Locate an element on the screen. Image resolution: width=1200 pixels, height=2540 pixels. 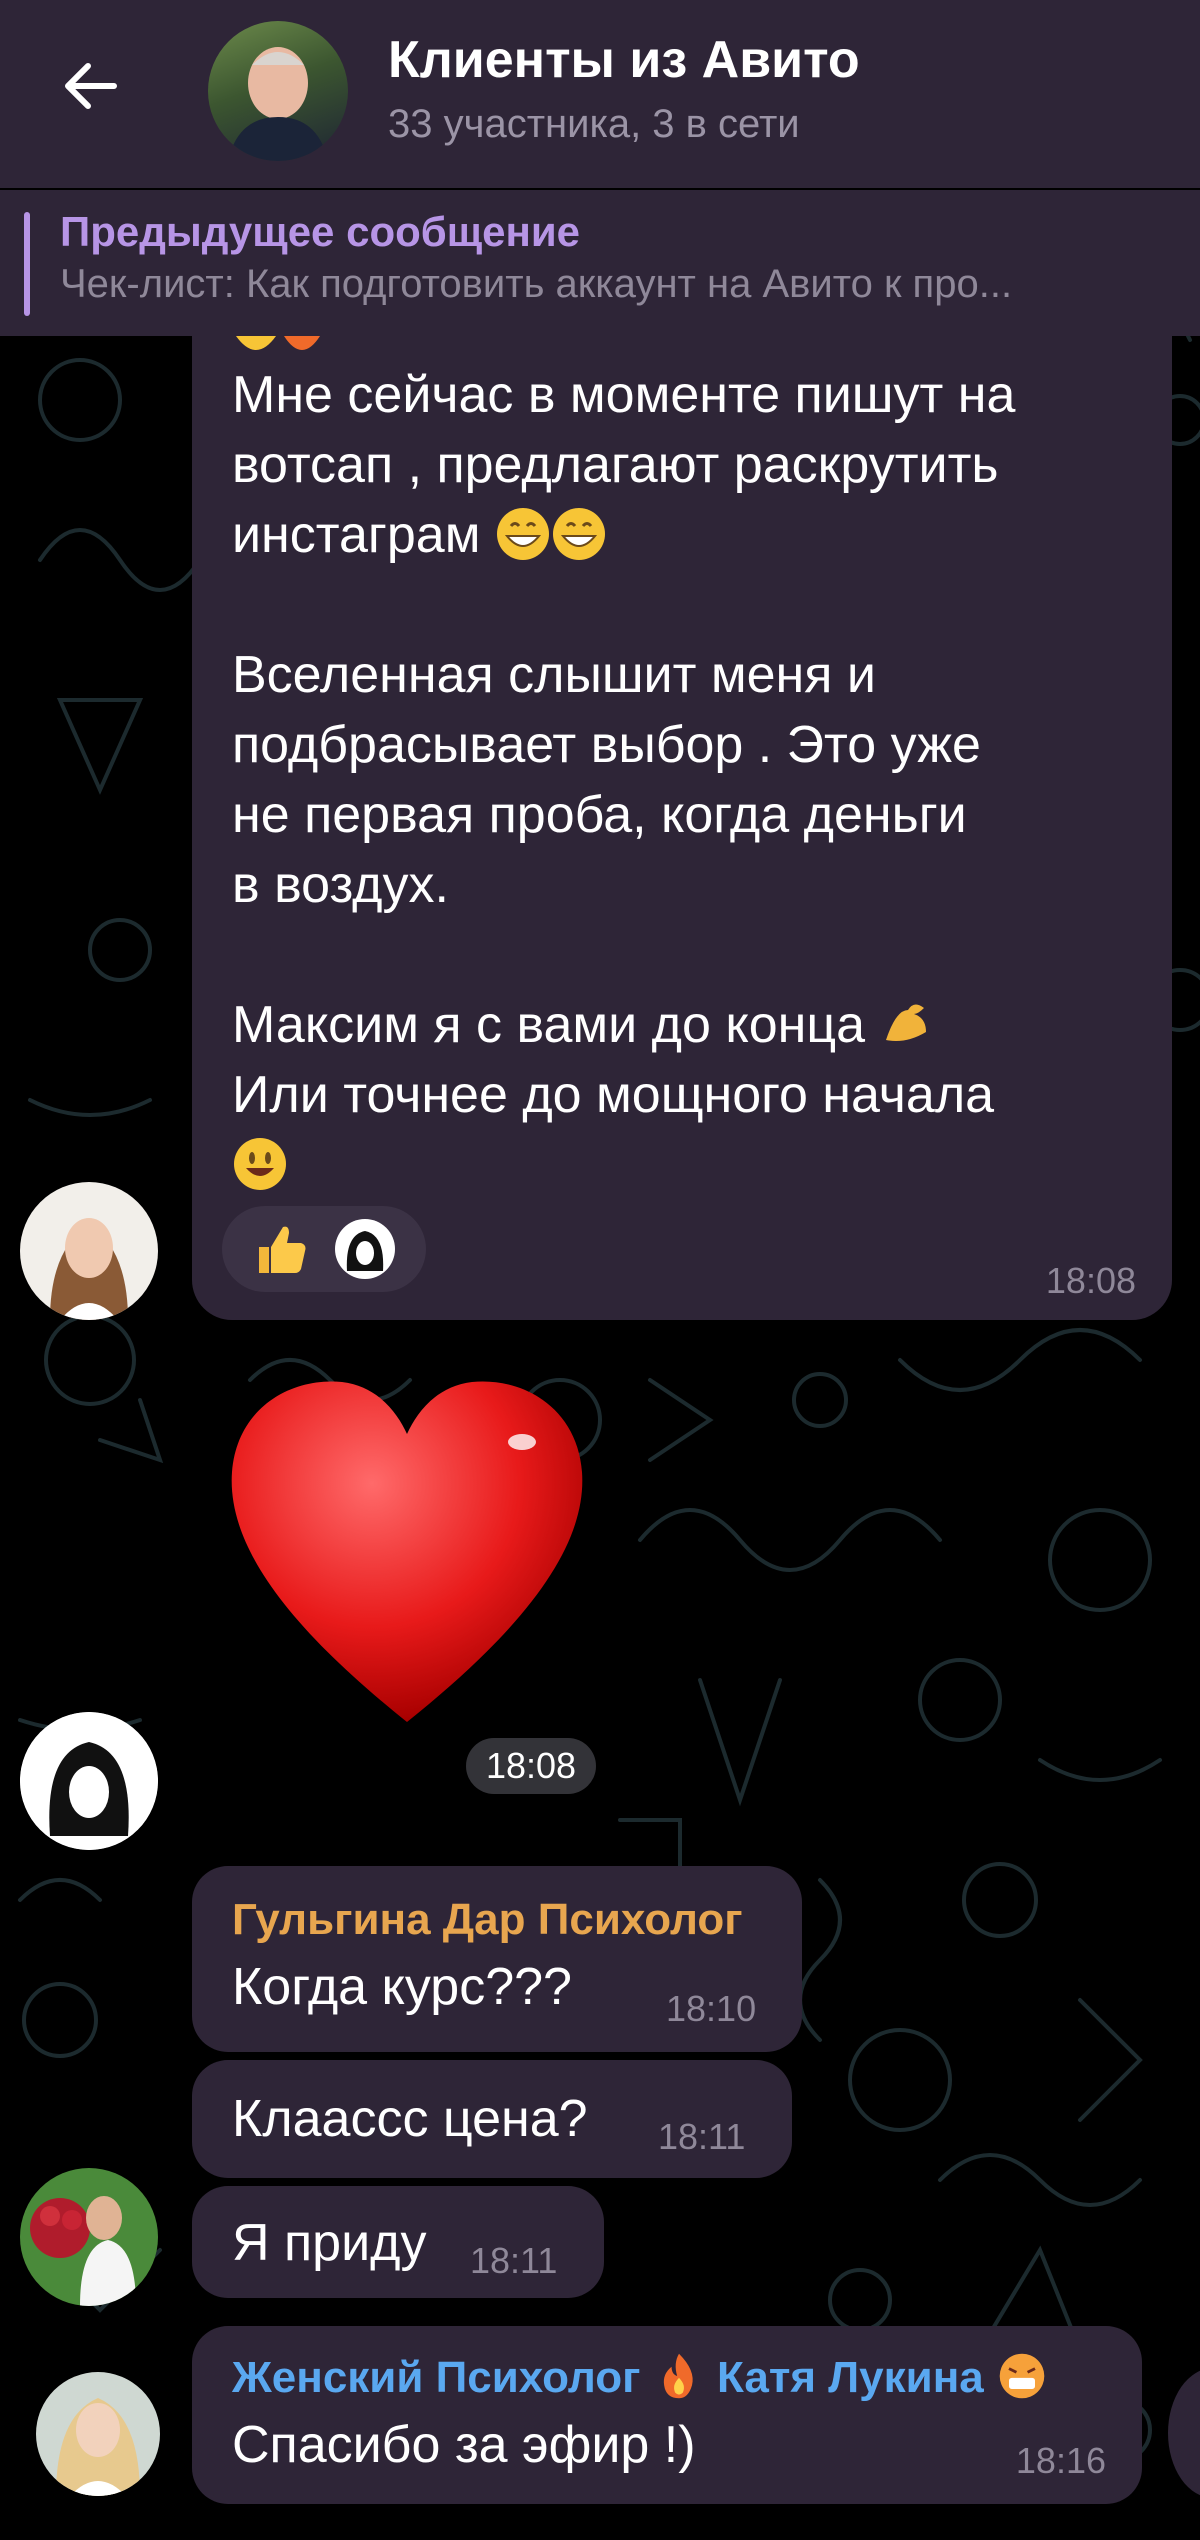
chat-title: Клиенты из Авито is located at coordinates (624, 60).